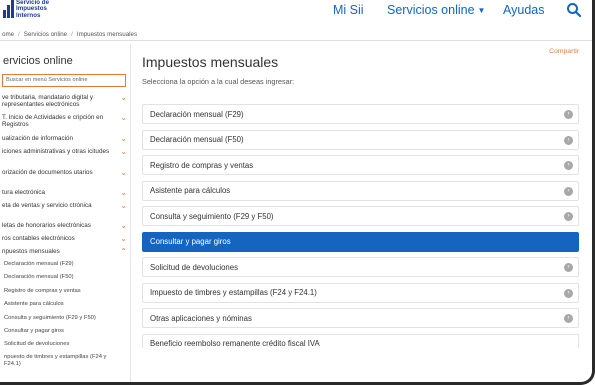 The width and height of the screenshot is (595, 385). What do you see at coordinates (348, 10) in the screenshot?
I see `nav-mi-sii: Mi Sii` at bounding box center [348, 10].